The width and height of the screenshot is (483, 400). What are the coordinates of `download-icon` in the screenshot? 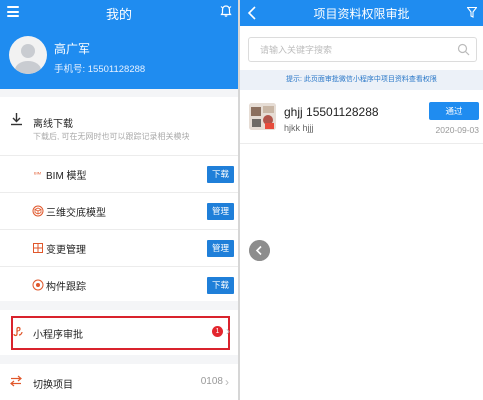 It's located at (16, 119).